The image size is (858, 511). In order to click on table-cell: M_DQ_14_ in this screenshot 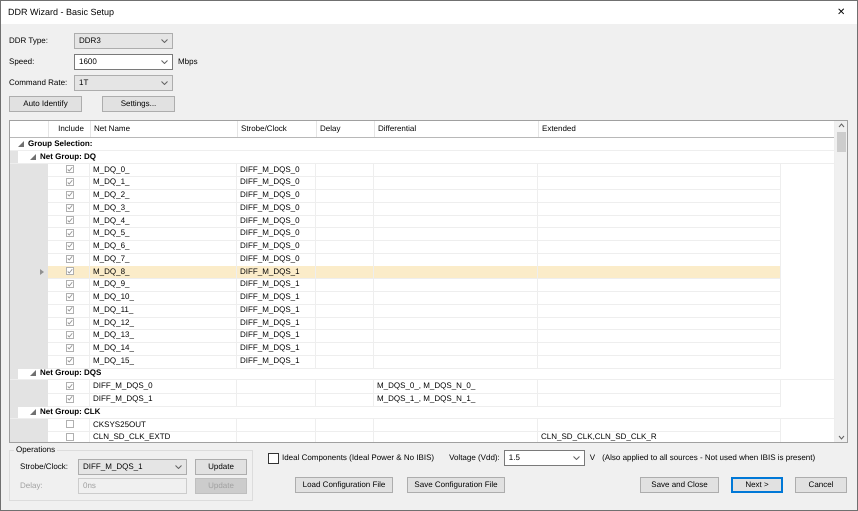, I will do `click(163, 349)`.